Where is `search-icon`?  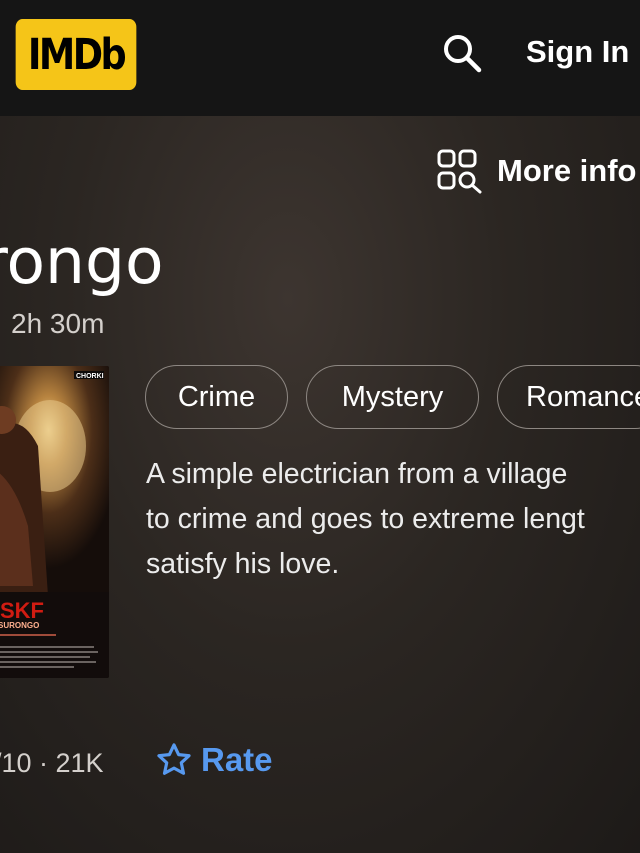
search-icon is located at coordinates (462, 53).